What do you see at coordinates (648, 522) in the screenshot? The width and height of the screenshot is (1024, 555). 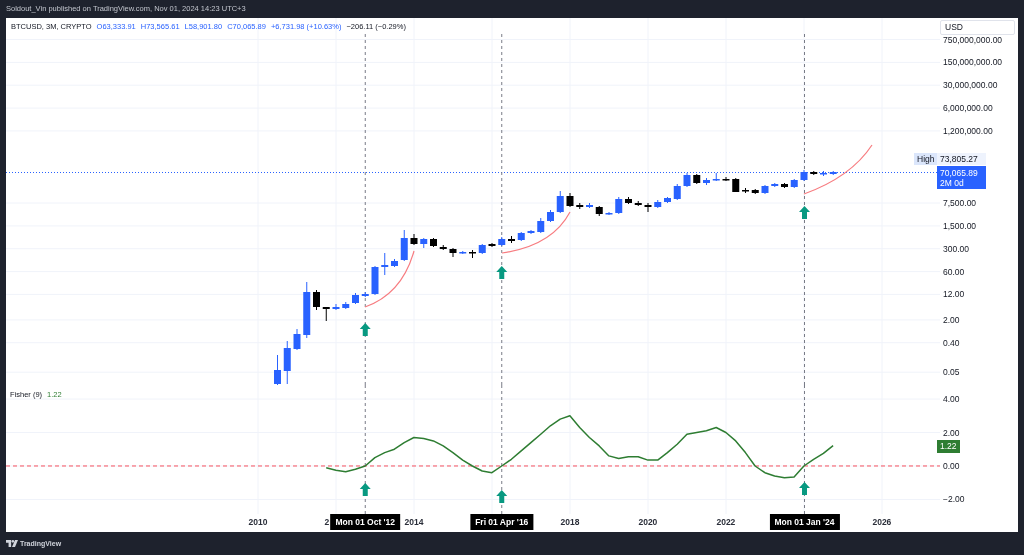 I see `time-axis-label: 2020` at bounding box center [648, 522].